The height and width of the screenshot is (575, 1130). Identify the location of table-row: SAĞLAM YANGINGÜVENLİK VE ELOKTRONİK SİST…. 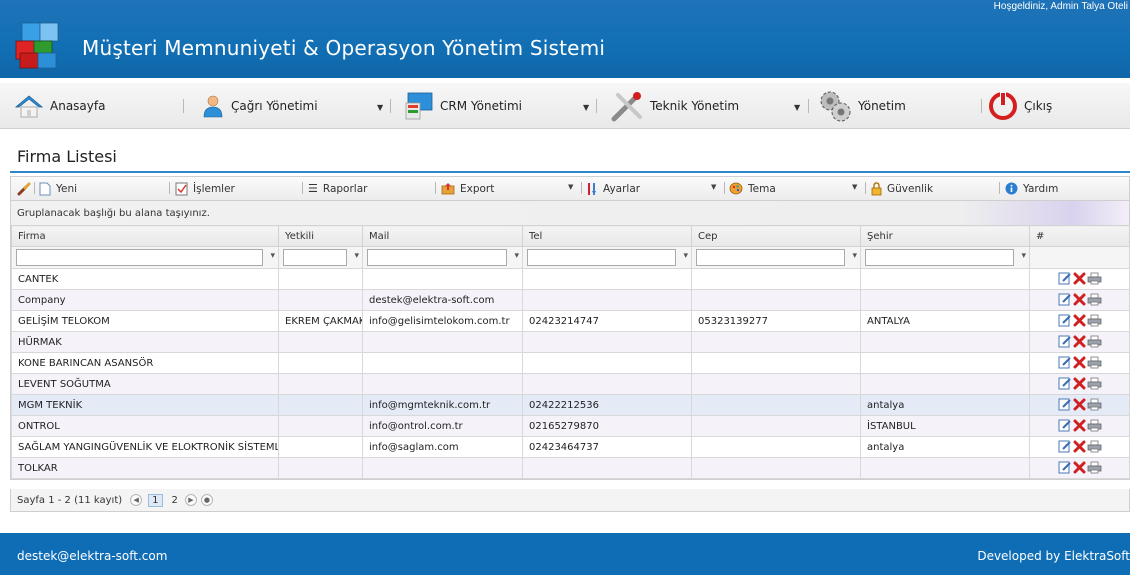
(570, 447).